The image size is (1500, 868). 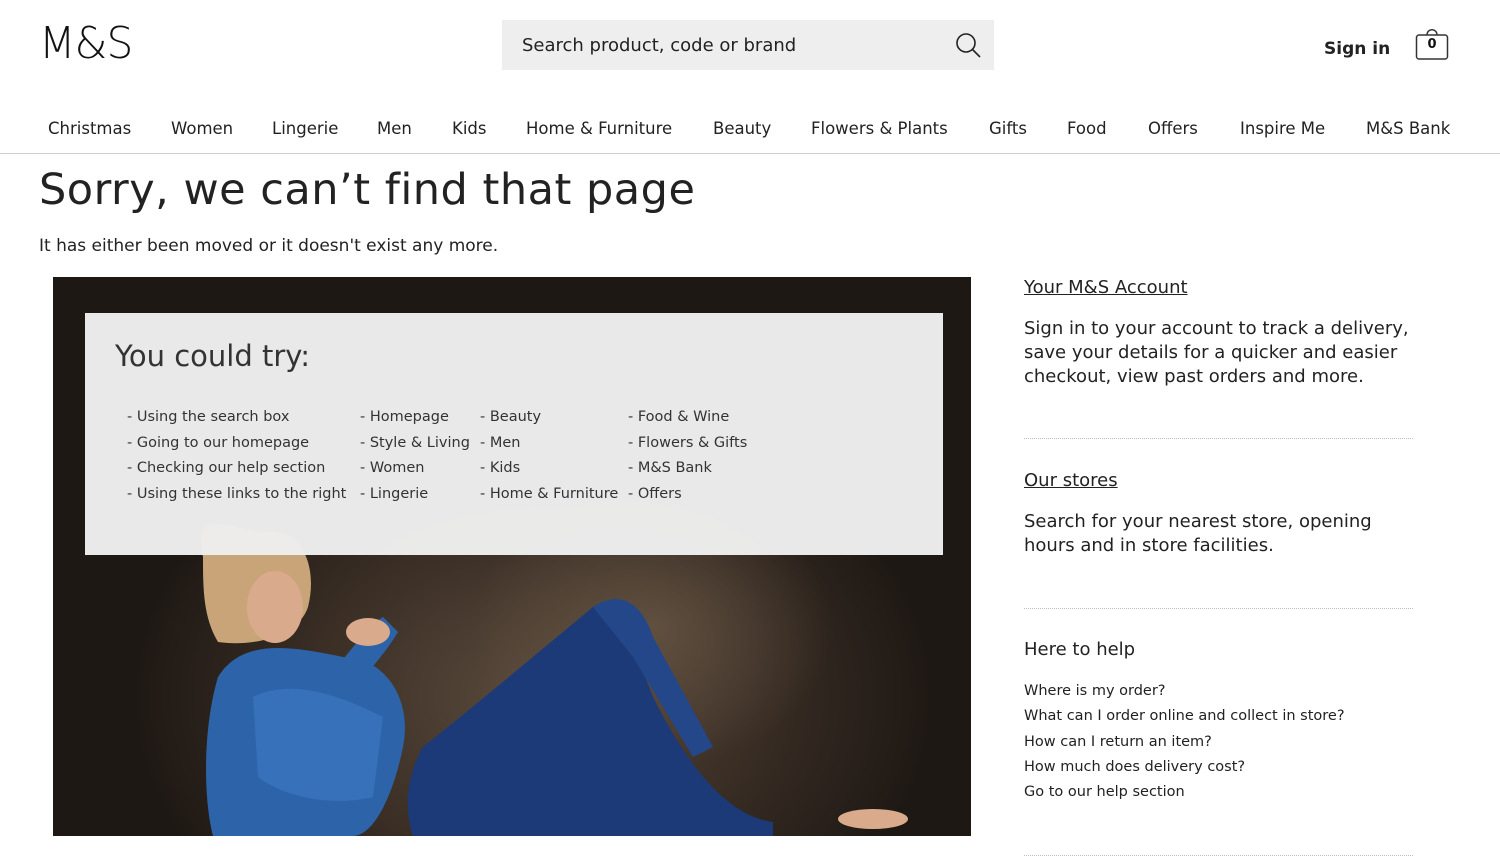 What do you see at coordinates (415, 495) in the screenshot?
I see `suggestion-link: - Lingerie` at bounding box center [415, 495].